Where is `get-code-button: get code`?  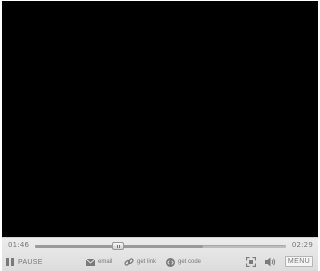
get-code-button: get code is located at coordinates (183, 262).